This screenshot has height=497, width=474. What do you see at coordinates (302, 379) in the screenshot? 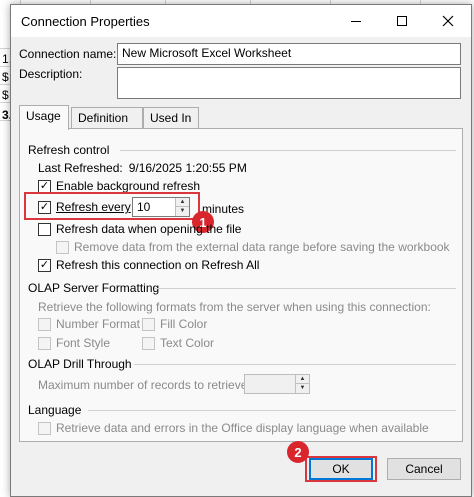
I see `spin-up-icon: ▲` at bounding box center [302, 379].